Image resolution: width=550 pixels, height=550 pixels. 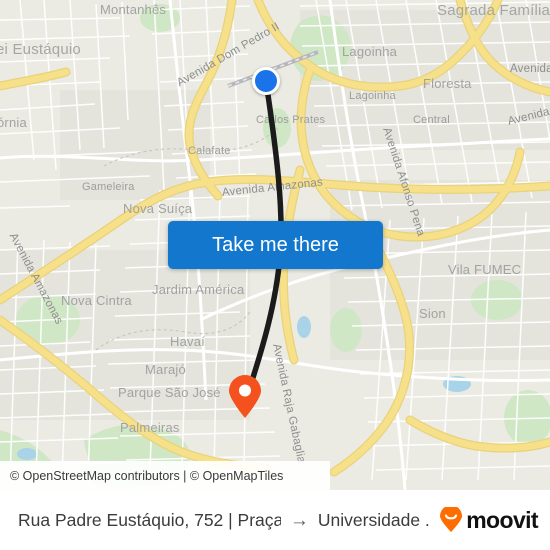 I want to click on moovit-logo: moovit, so click(x=488, y=520).